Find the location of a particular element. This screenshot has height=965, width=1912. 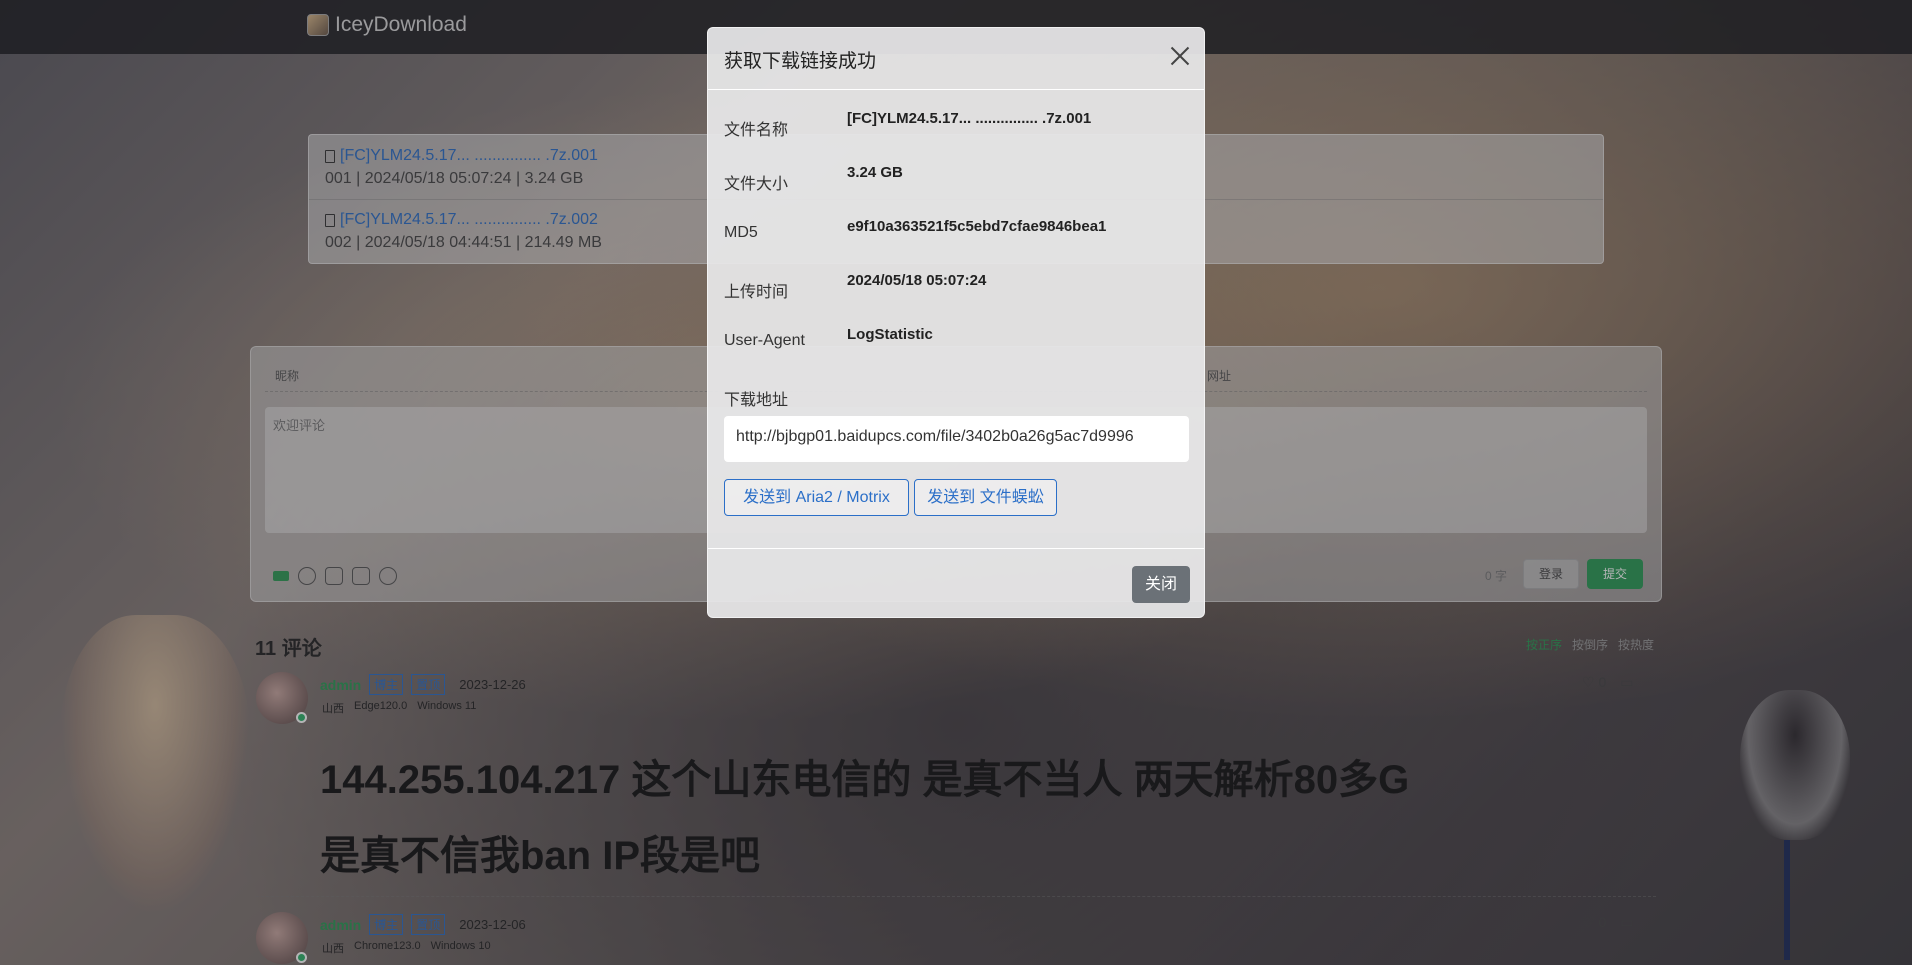

modal-header: 获取下载链接成功 is located at coordinates (956, 59).